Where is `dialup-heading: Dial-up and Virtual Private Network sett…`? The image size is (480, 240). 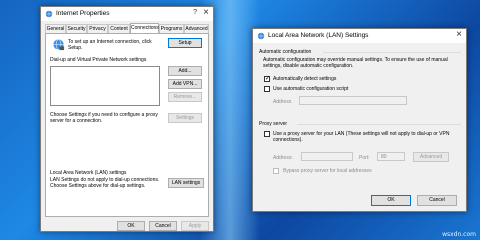 dialup-heading: Dial-up and Virtual Private Network sett… is located at coordinates (98, 60).